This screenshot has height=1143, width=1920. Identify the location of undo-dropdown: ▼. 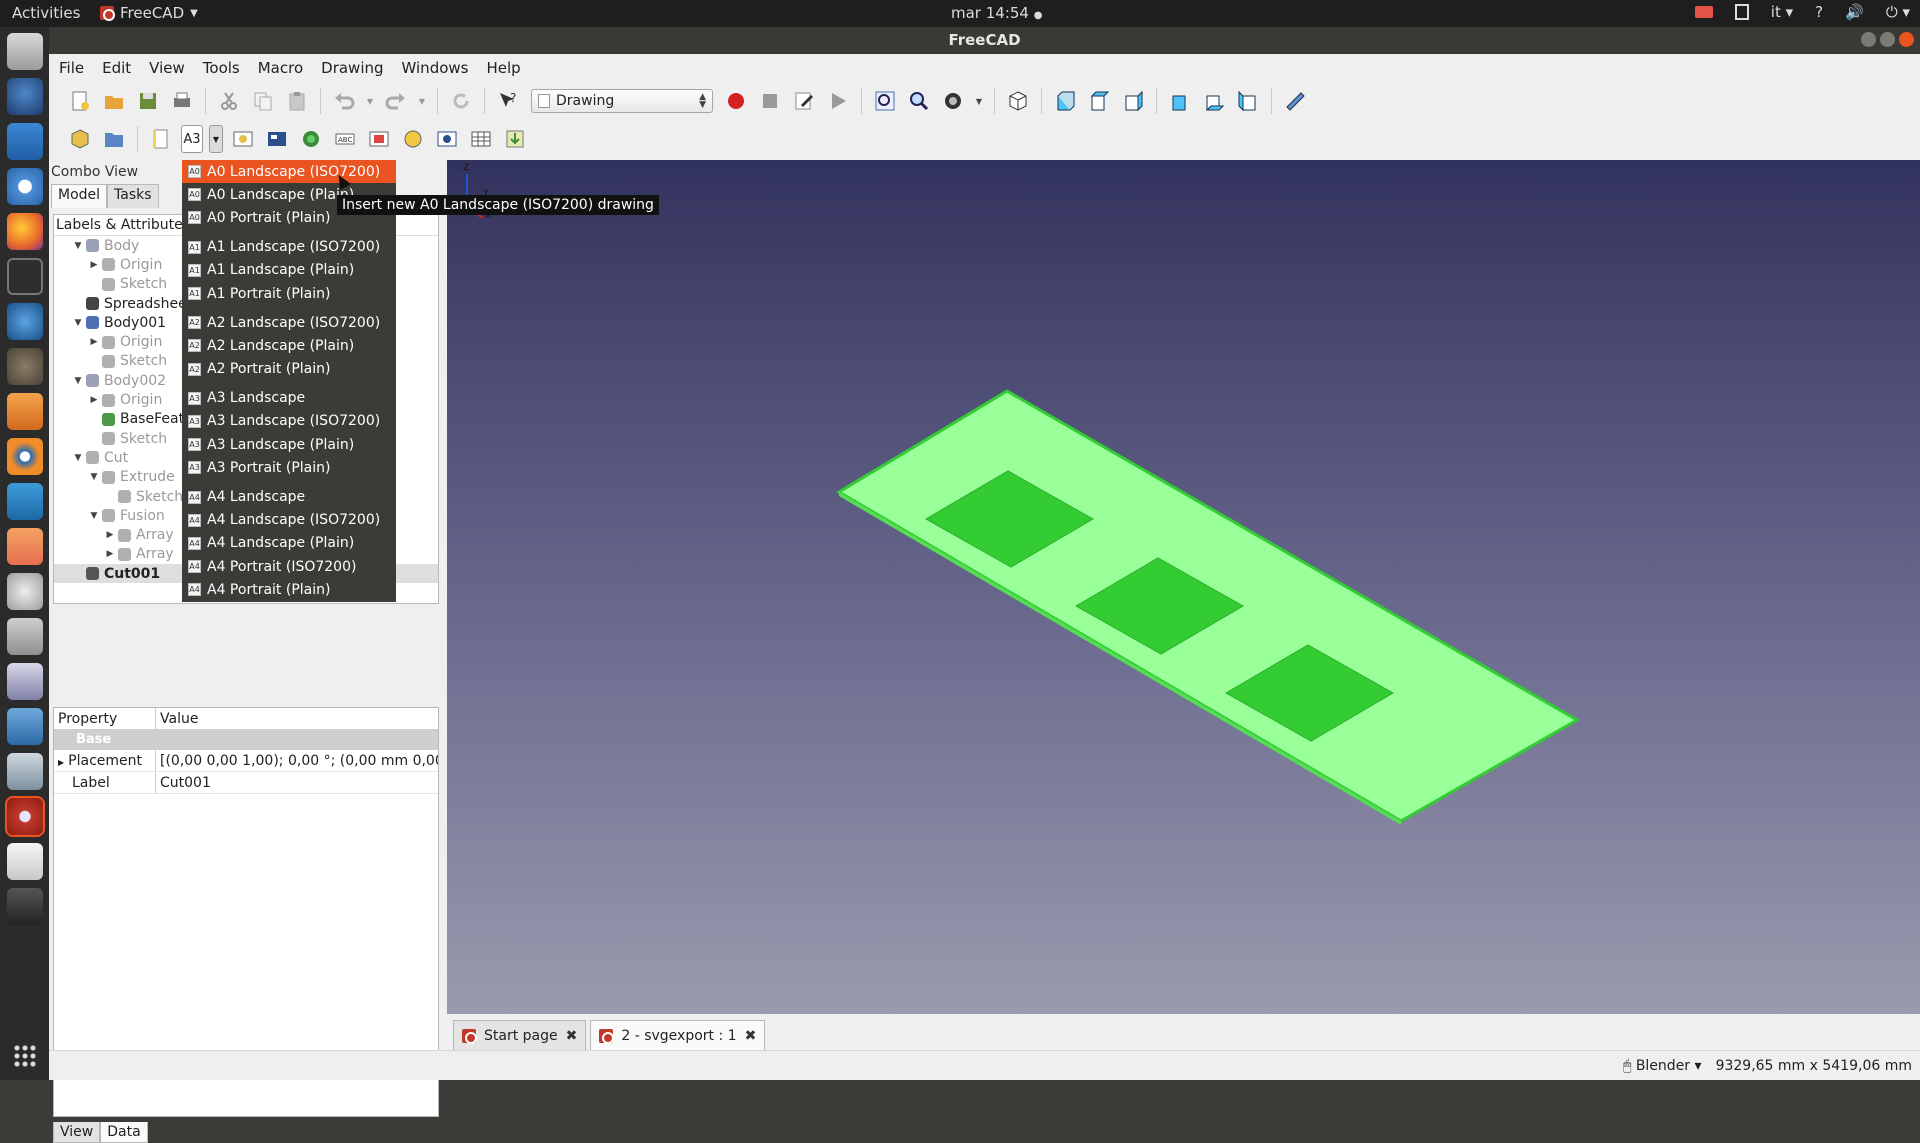
(370, 101).